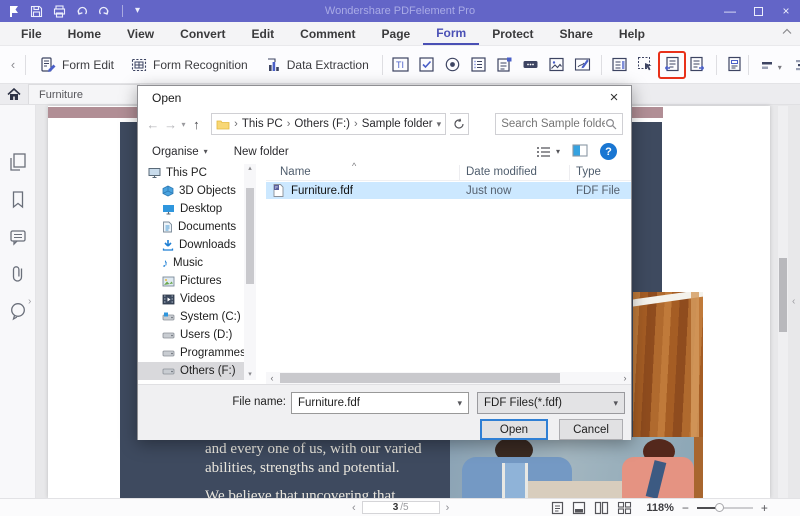 The width and height of the screenshot is (800, 516). I want to click on file-row-furniture: F Furniture.fdf Just now FDF File, so click(448, 190).